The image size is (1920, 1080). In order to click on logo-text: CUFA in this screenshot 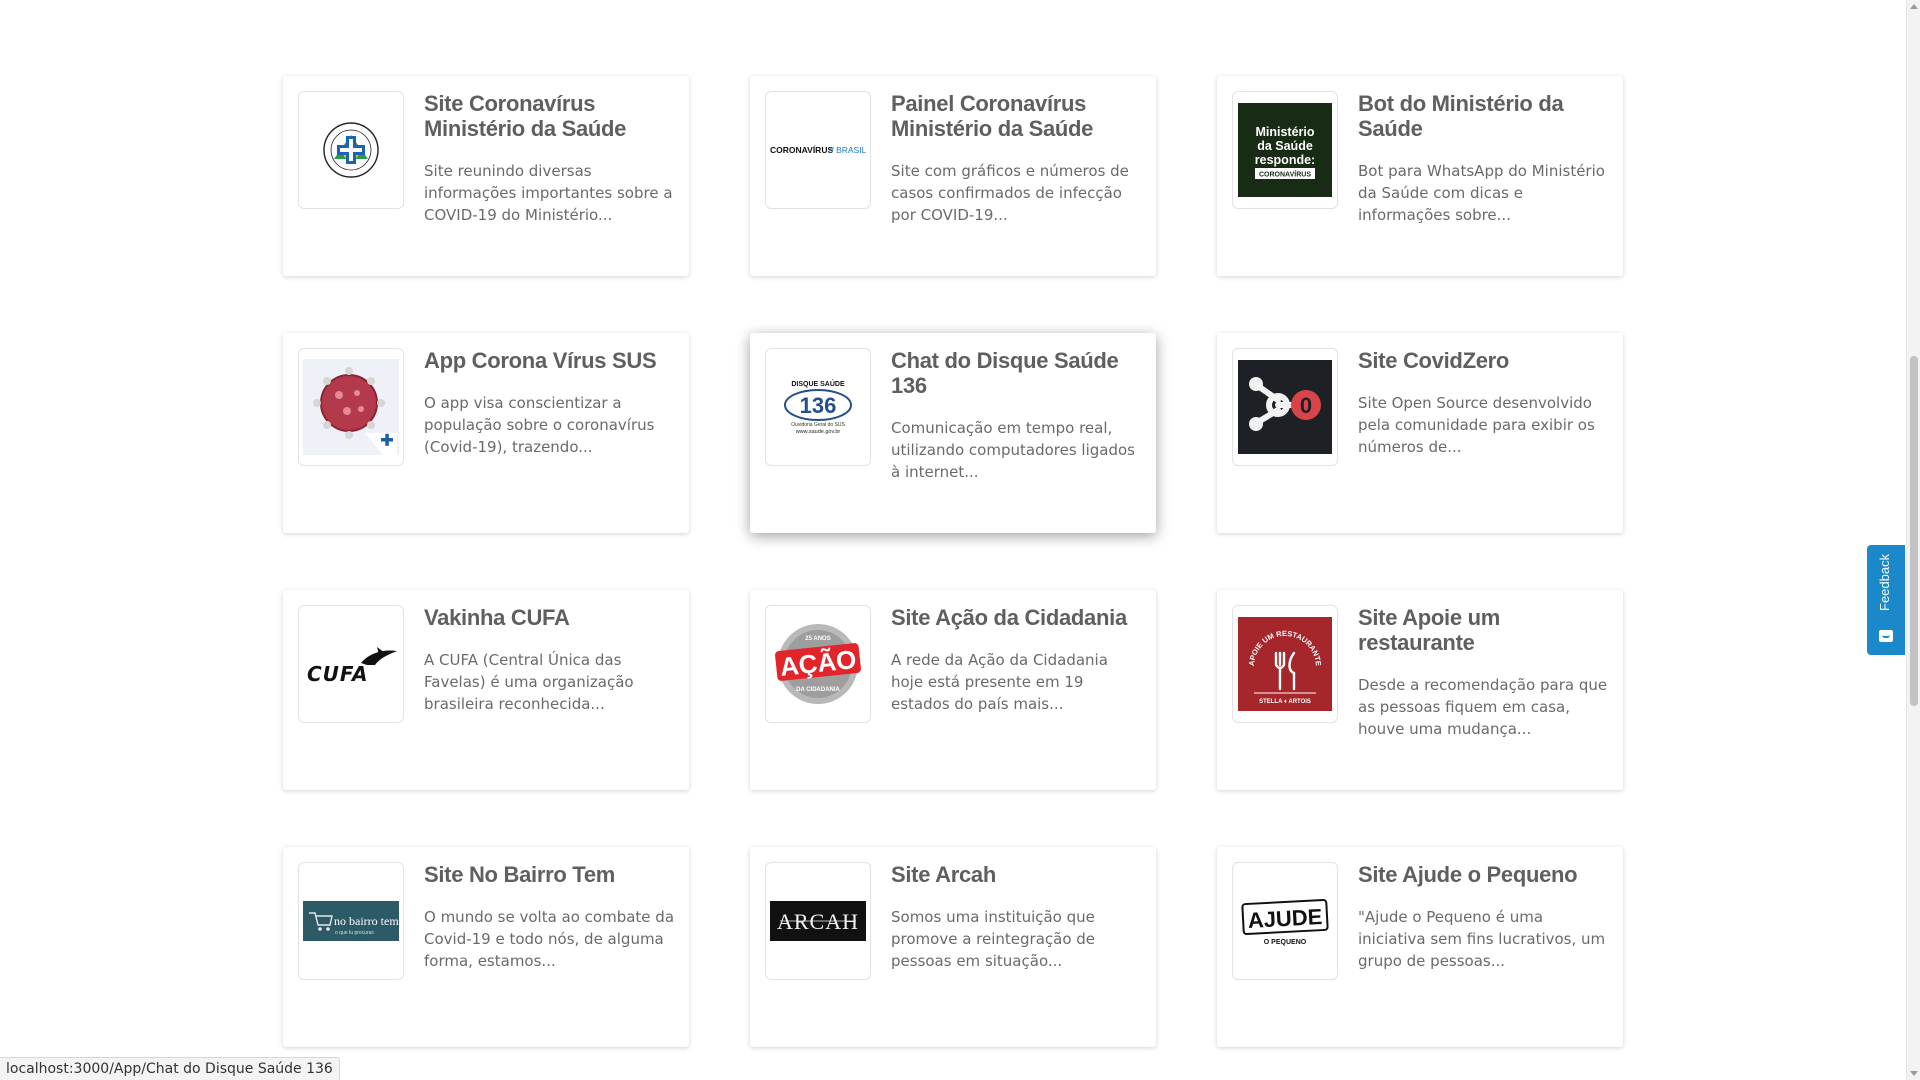, I will do `click(337, 674)`.